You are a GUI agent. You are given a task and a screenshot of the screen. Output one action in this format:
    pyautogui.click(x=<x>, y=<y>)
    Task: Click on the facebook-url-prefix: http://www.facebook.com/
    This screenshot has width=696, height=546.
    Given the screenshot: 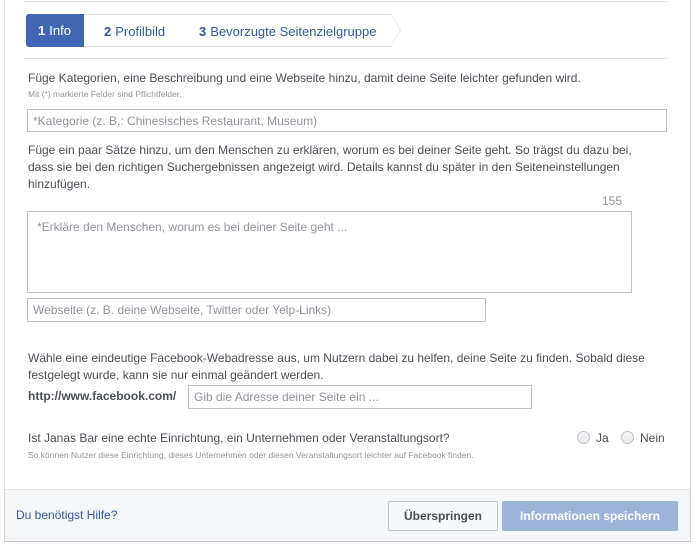 What is the action you would take?
    pyautogui.click(x=102, y=396)
    